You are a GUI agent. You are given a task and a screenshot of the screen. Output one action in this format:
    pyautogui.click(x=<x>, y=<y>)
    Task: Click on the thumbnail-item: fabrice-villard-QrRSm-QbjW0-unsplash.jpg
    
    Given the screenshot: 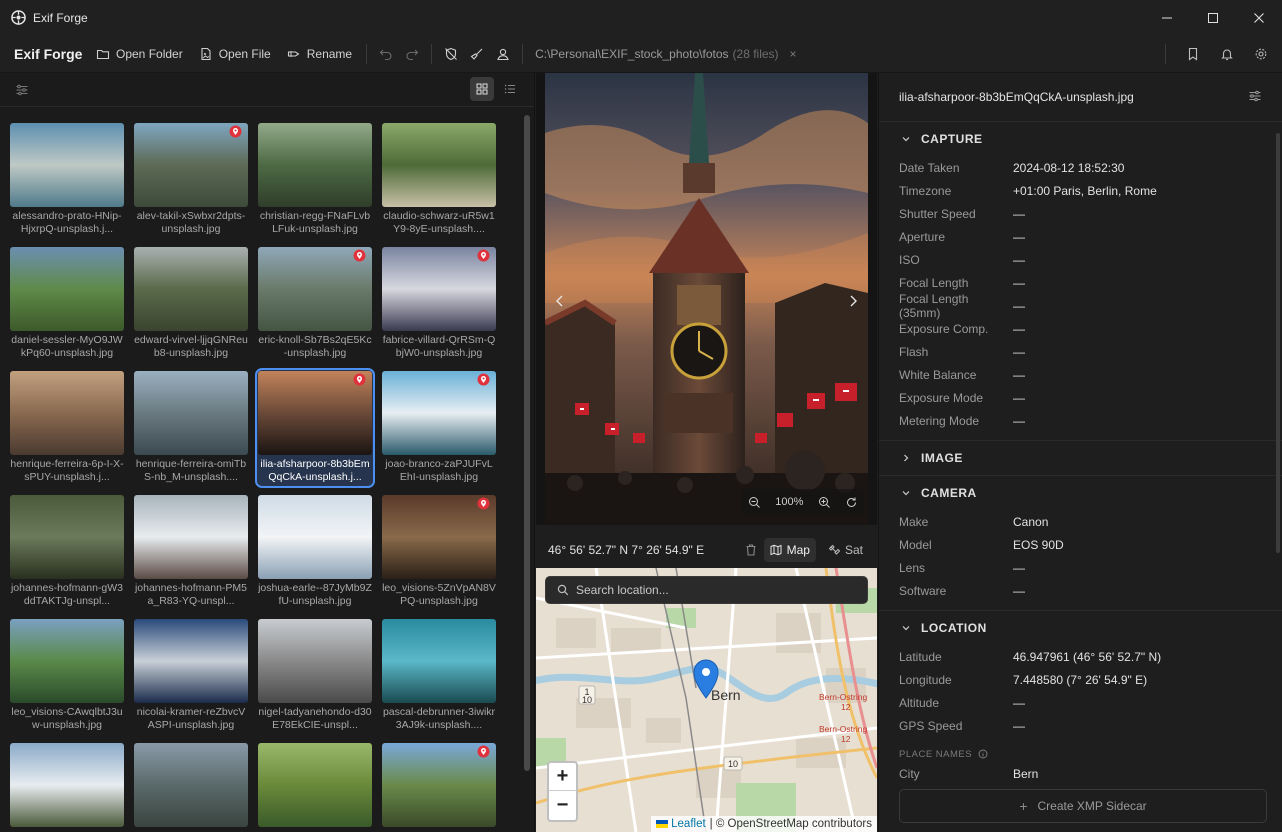 What is the action you would take?
    pyautogui.click(x=439, y=304)
    